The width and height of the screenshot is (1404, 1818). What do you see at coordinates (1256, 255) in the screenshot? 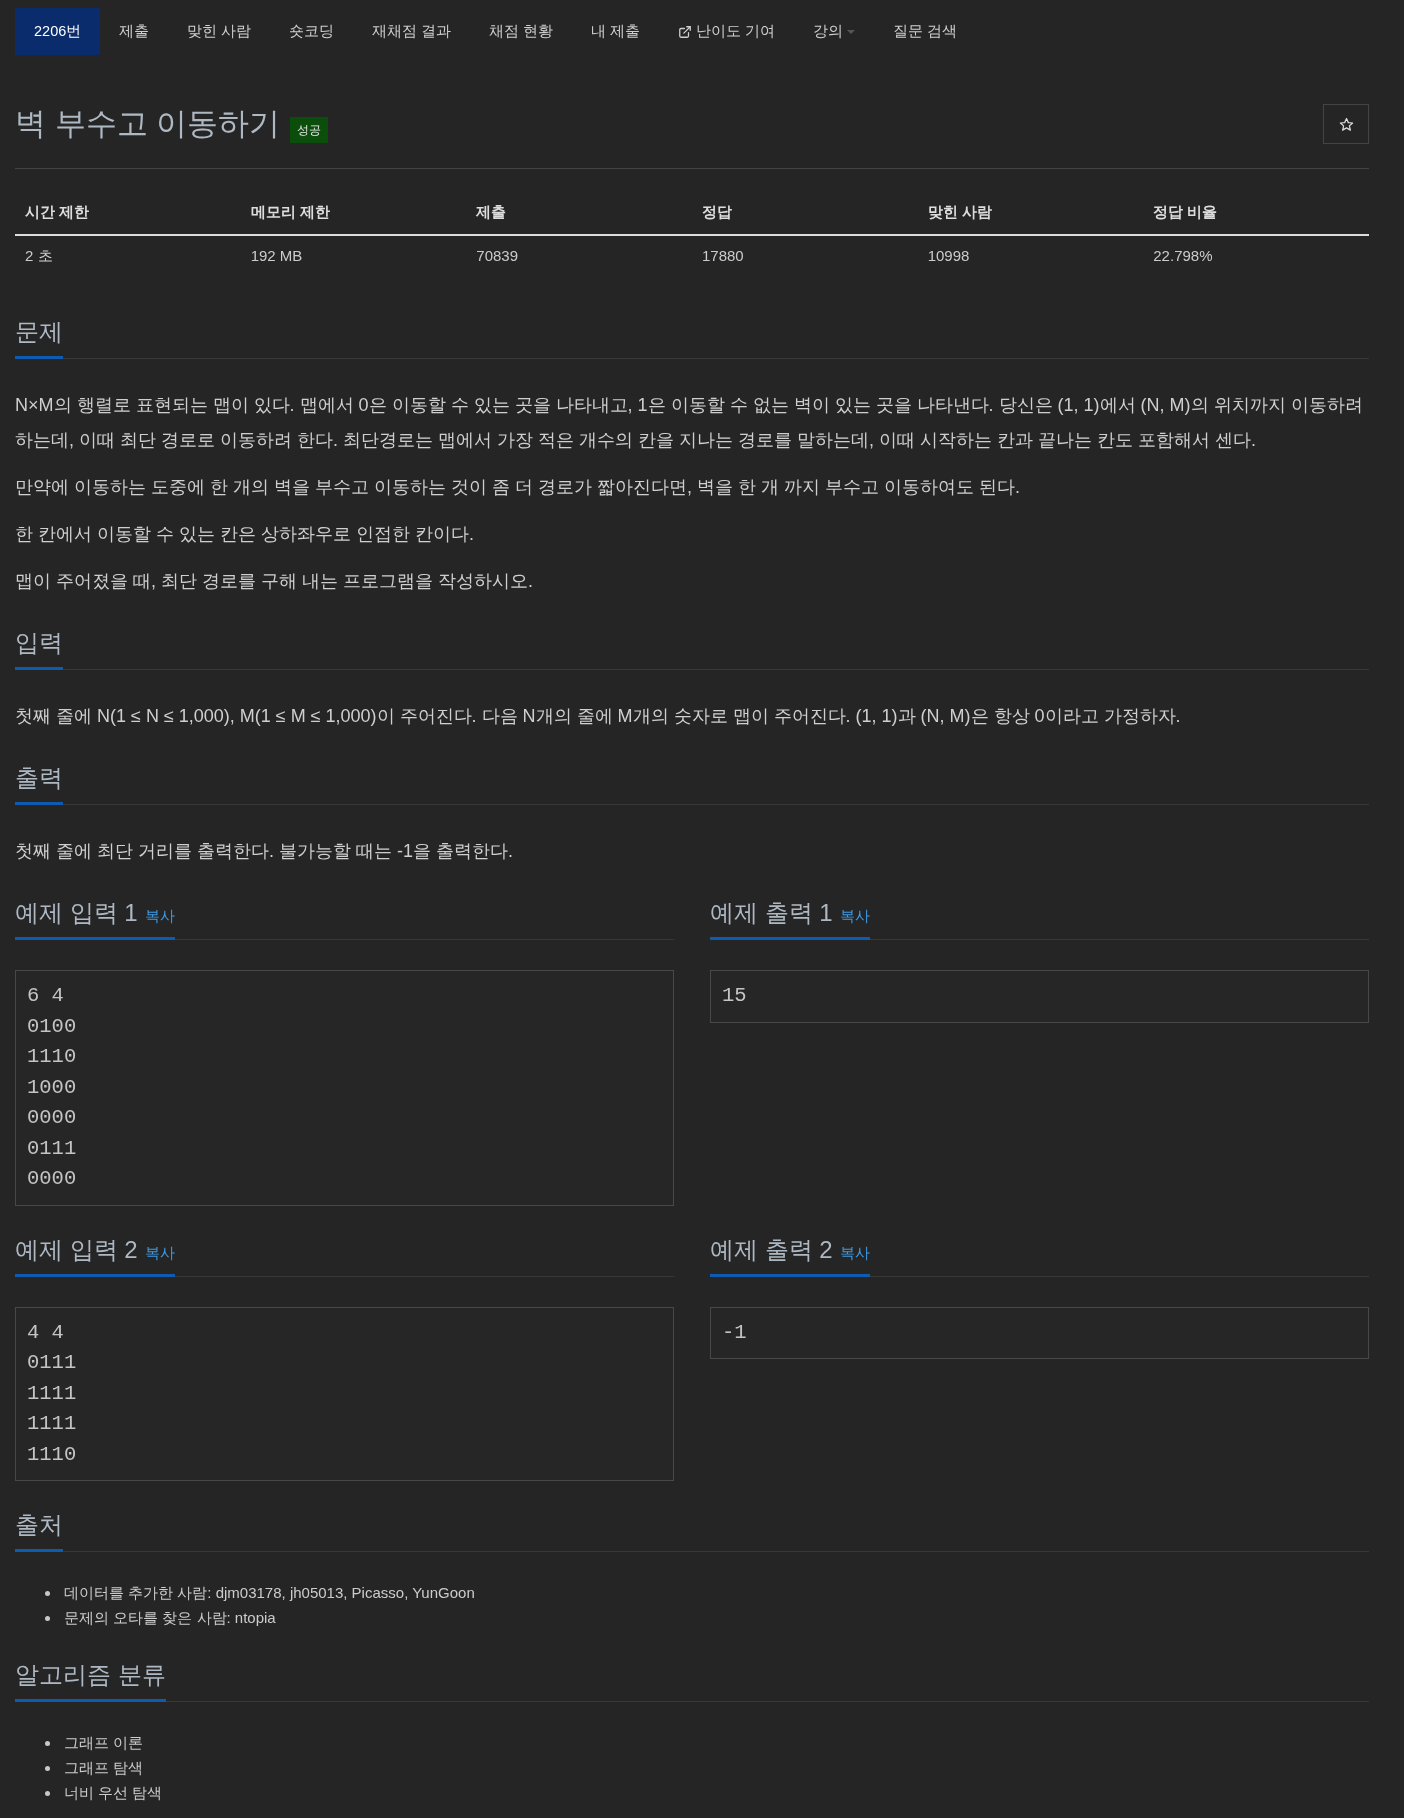
I see `table-cell: 22.798%` at bounding box center [1256, 255].